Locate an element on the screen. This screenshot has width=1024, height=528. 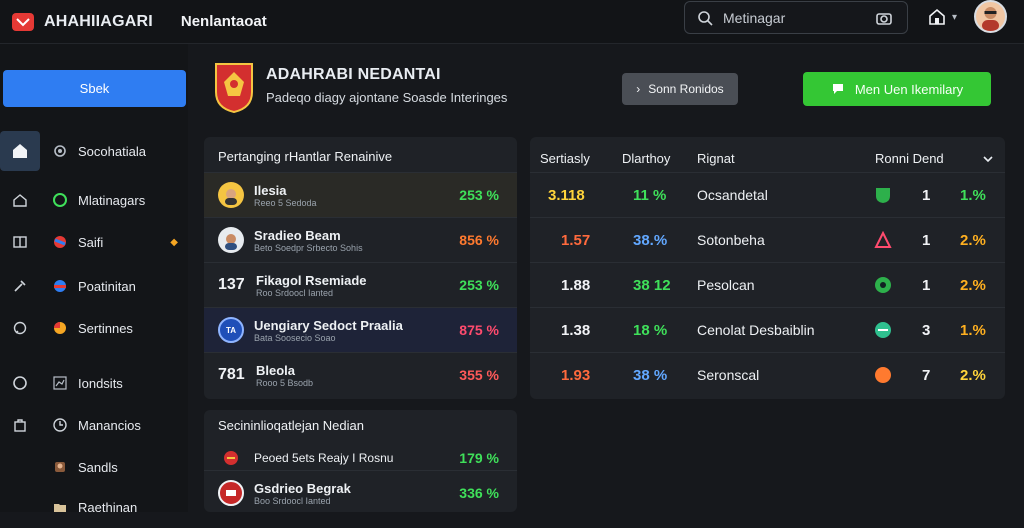
row-value: 1.93 is located at coordinates (576, 375).